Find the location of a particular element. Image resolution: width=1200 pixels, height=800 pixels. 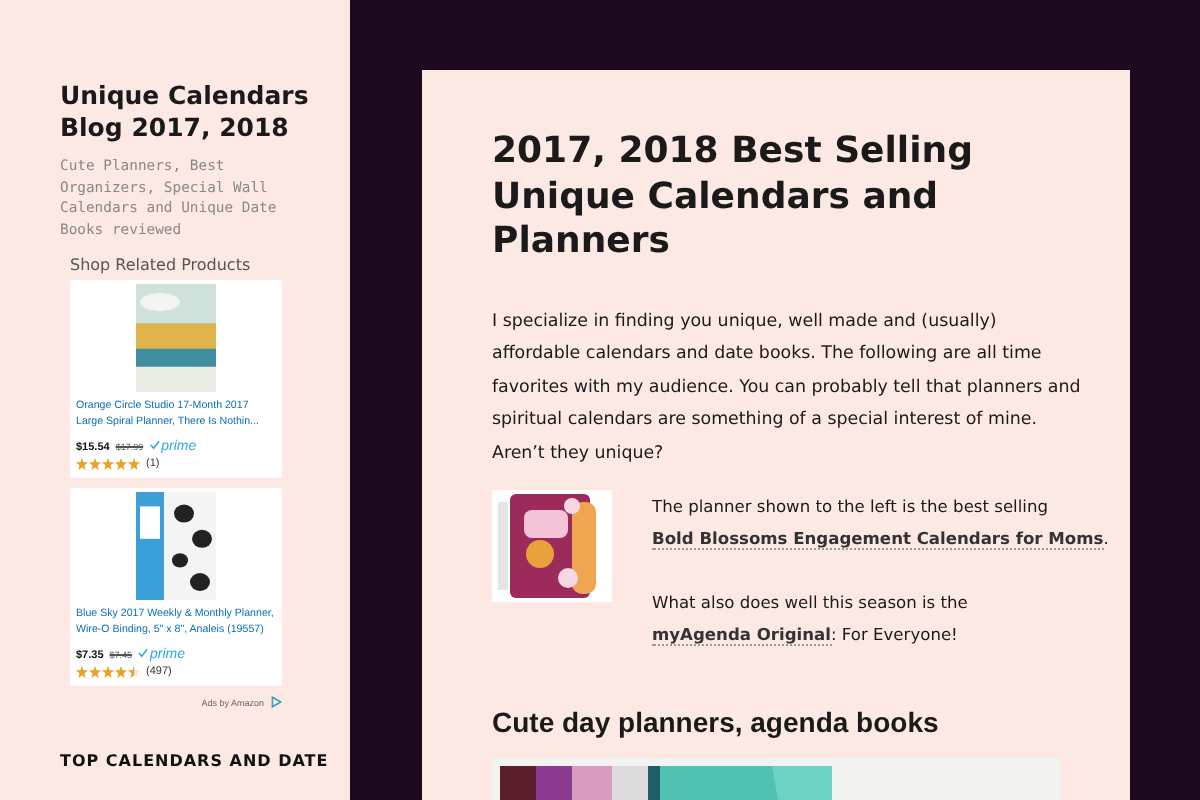

section-heading: Cute day planners, agenda books is located at coordinates (716, 722).